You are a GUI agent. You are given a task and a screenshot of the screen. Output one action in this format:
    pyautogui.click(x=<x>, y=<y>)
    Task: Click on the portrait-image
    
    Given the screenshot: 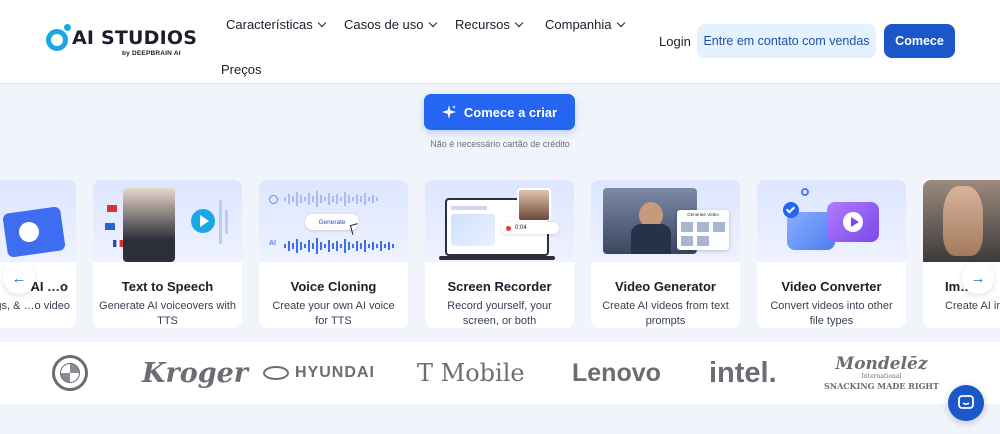 What is the action you would take?
    pyautogui.click(x=963, y=221)
    